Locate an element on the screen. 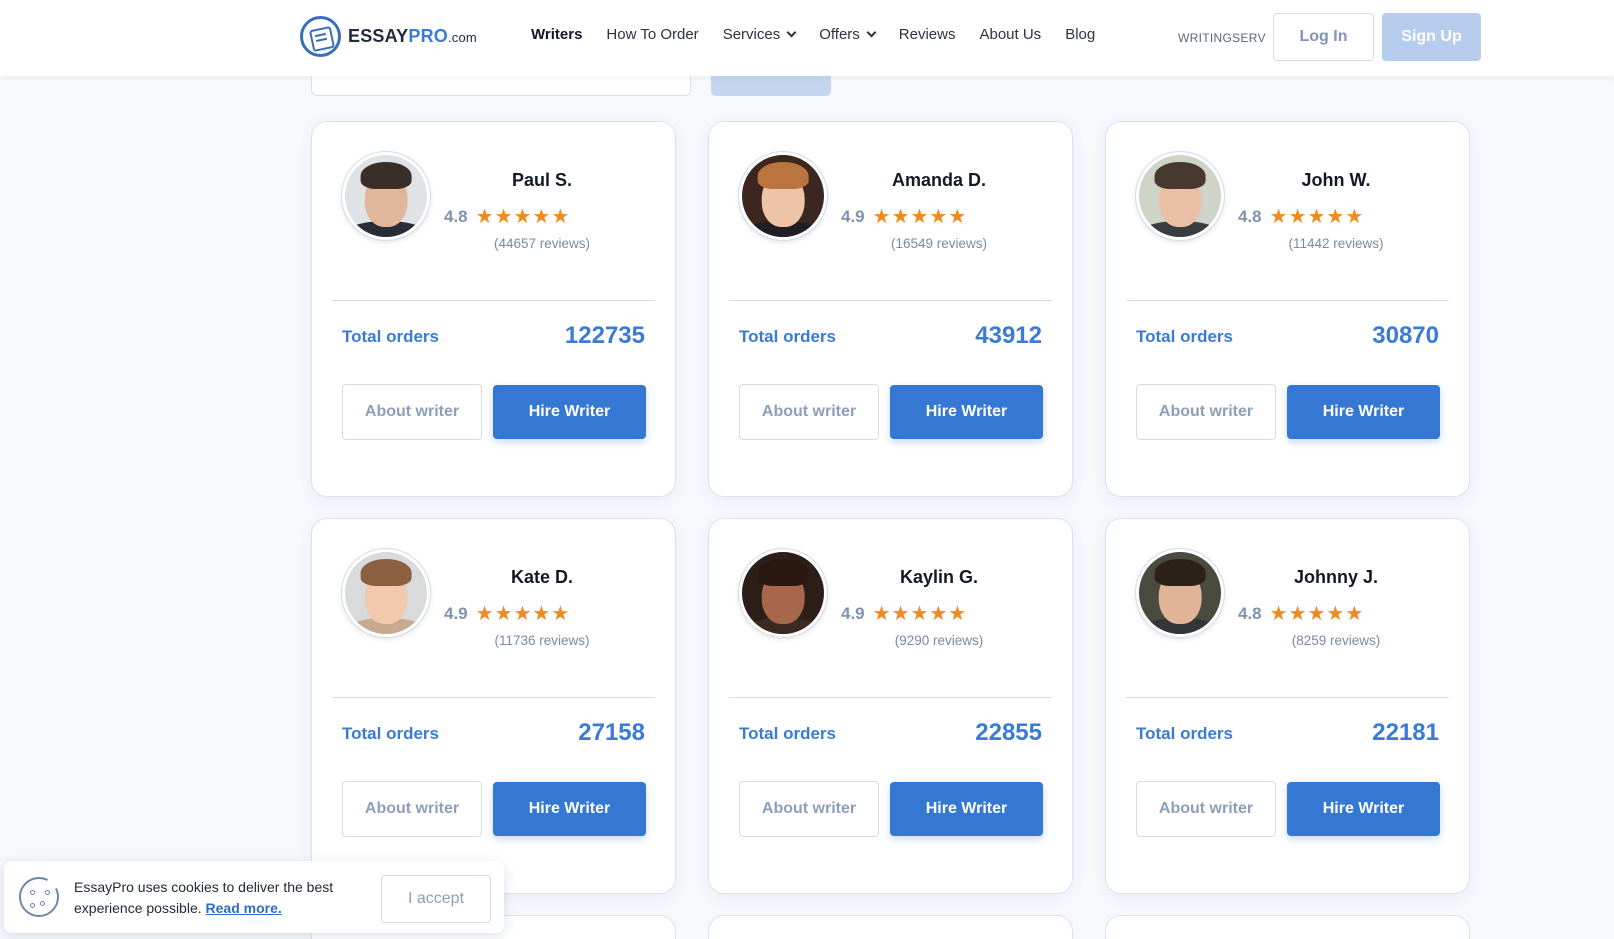 The width and height of the screenshot is (1614, 939). logo-text-essay: ESSAY is located at coordinates (378, 36).